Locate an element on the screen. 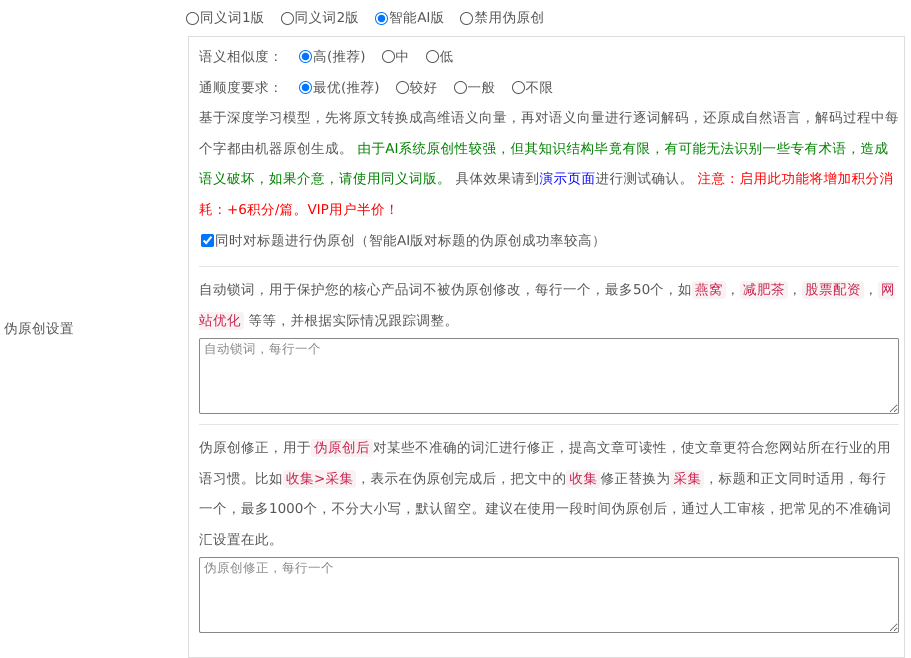 This screenshot has height=658, width=911. checkbox is located at coordinates (207, 240).